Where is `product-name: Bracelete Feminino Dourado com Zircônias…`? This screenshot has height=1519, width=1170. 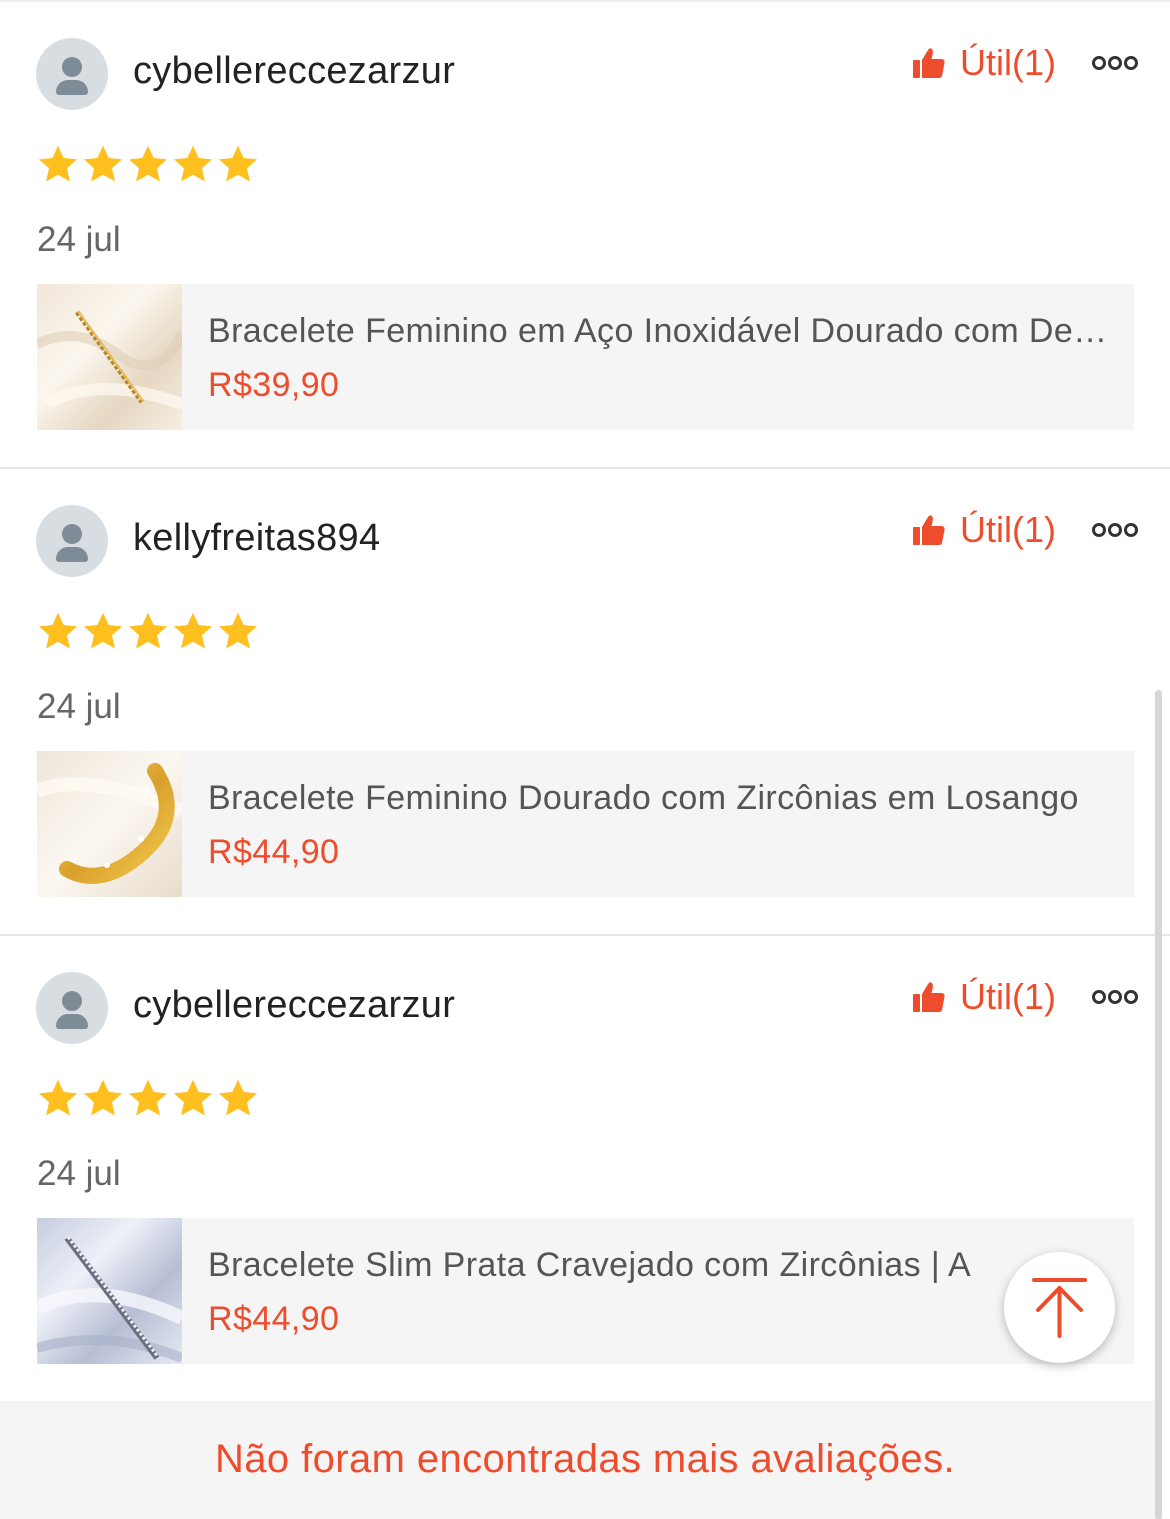 product-name: Bracelete Feminino Dourado com Zircônias… is located at coordinates (643, 798).